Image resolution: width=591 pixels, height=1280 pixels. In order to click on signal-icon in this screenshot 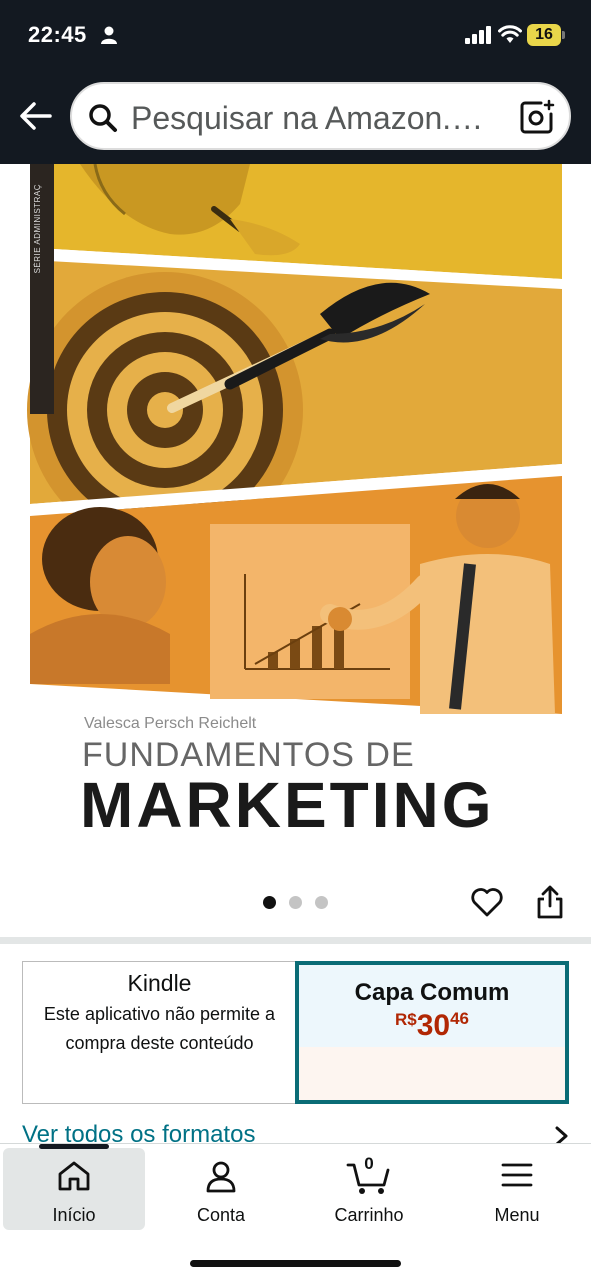, I will do `click(478, 35)`.